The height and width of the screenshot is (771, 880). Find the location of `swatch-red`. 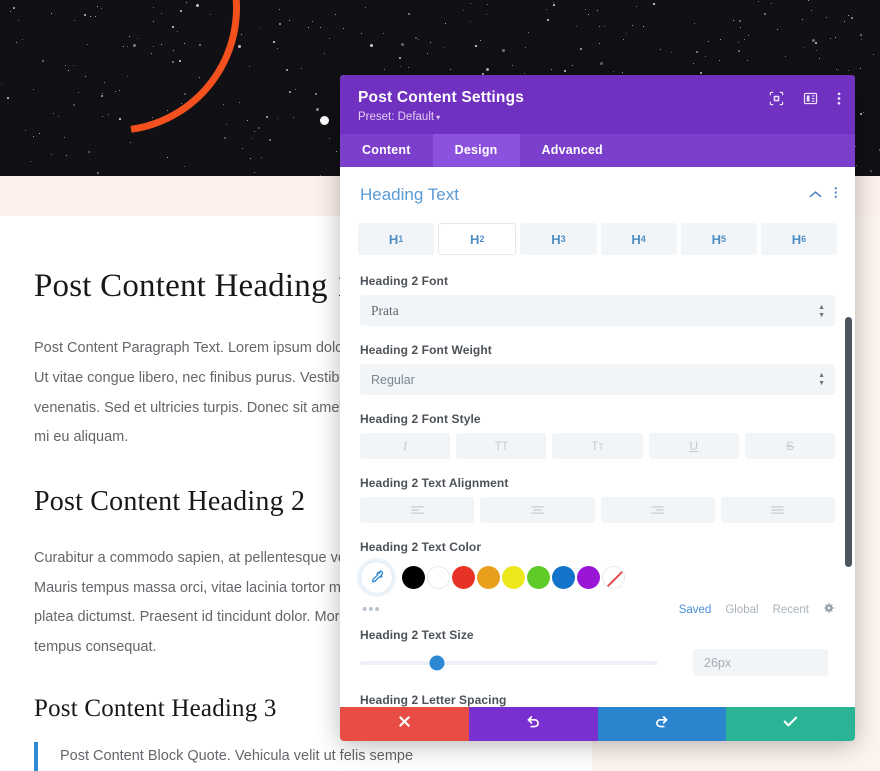

swatch-red is located at coordinates (463, 577).